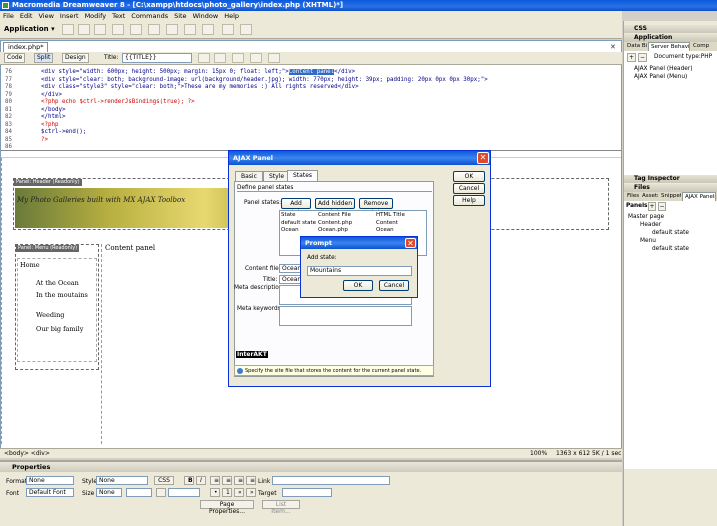 This screenshot has width=717, height=526. I want to click on justify-icon: ≡, so click(251, 480).